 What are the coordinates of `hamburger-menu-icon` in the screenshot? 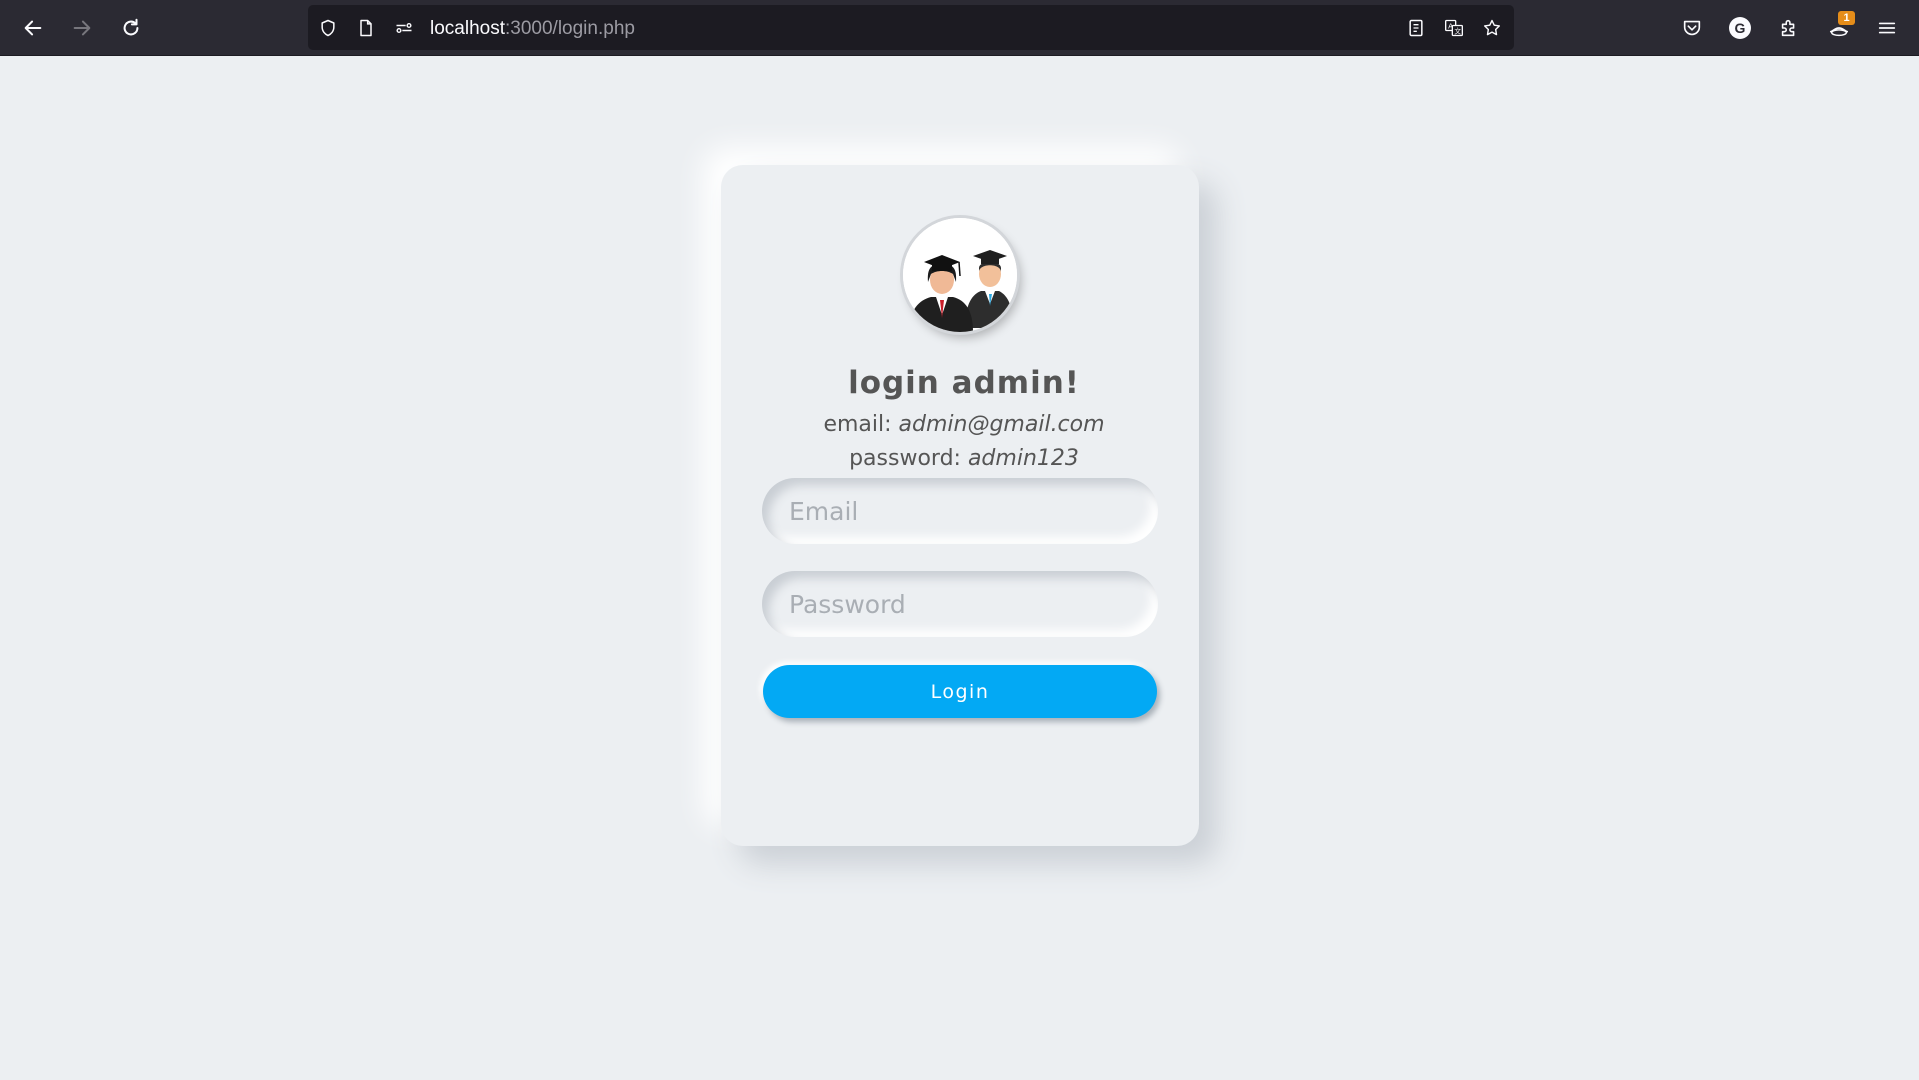 It's located at (1887, 28).